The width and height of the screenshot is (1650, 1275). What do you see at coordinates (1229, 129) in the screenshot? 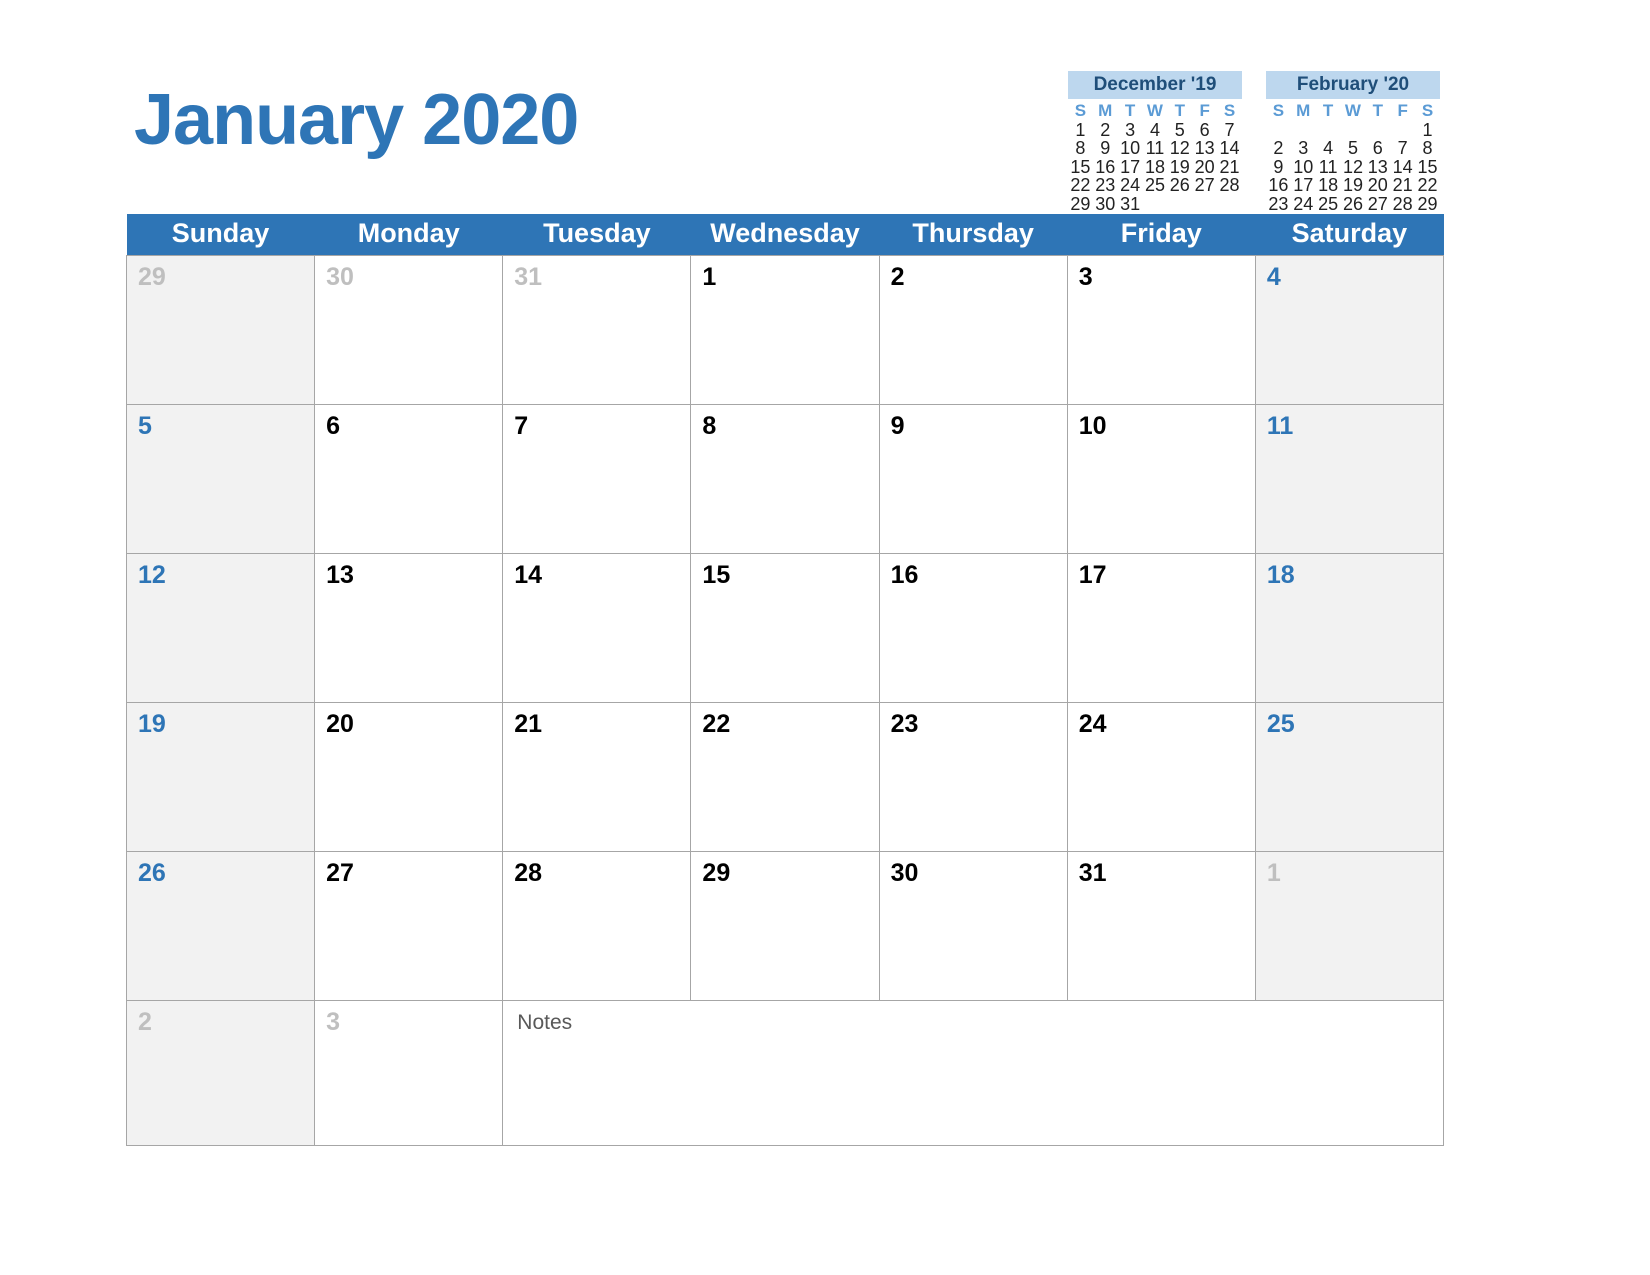
I see `mini-day: 7` at bounding box center [1229, 129].